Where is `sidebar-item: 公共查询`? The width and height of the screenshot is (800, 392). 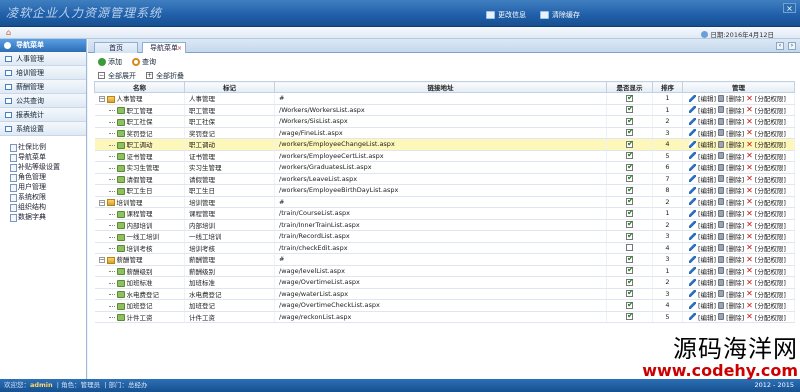 sidebar-item: 公共查询 is located at coordinates (43, 101).